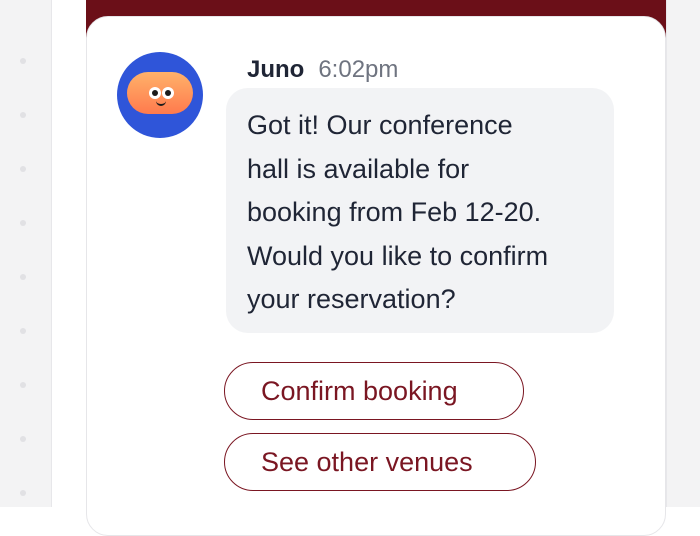 The height and width of the screenshot is (536, 700). What do you see at coordinates (351, 299) in the screenshot?
I see `message-text-line: your reservation?` at bounding box center [351, 299].